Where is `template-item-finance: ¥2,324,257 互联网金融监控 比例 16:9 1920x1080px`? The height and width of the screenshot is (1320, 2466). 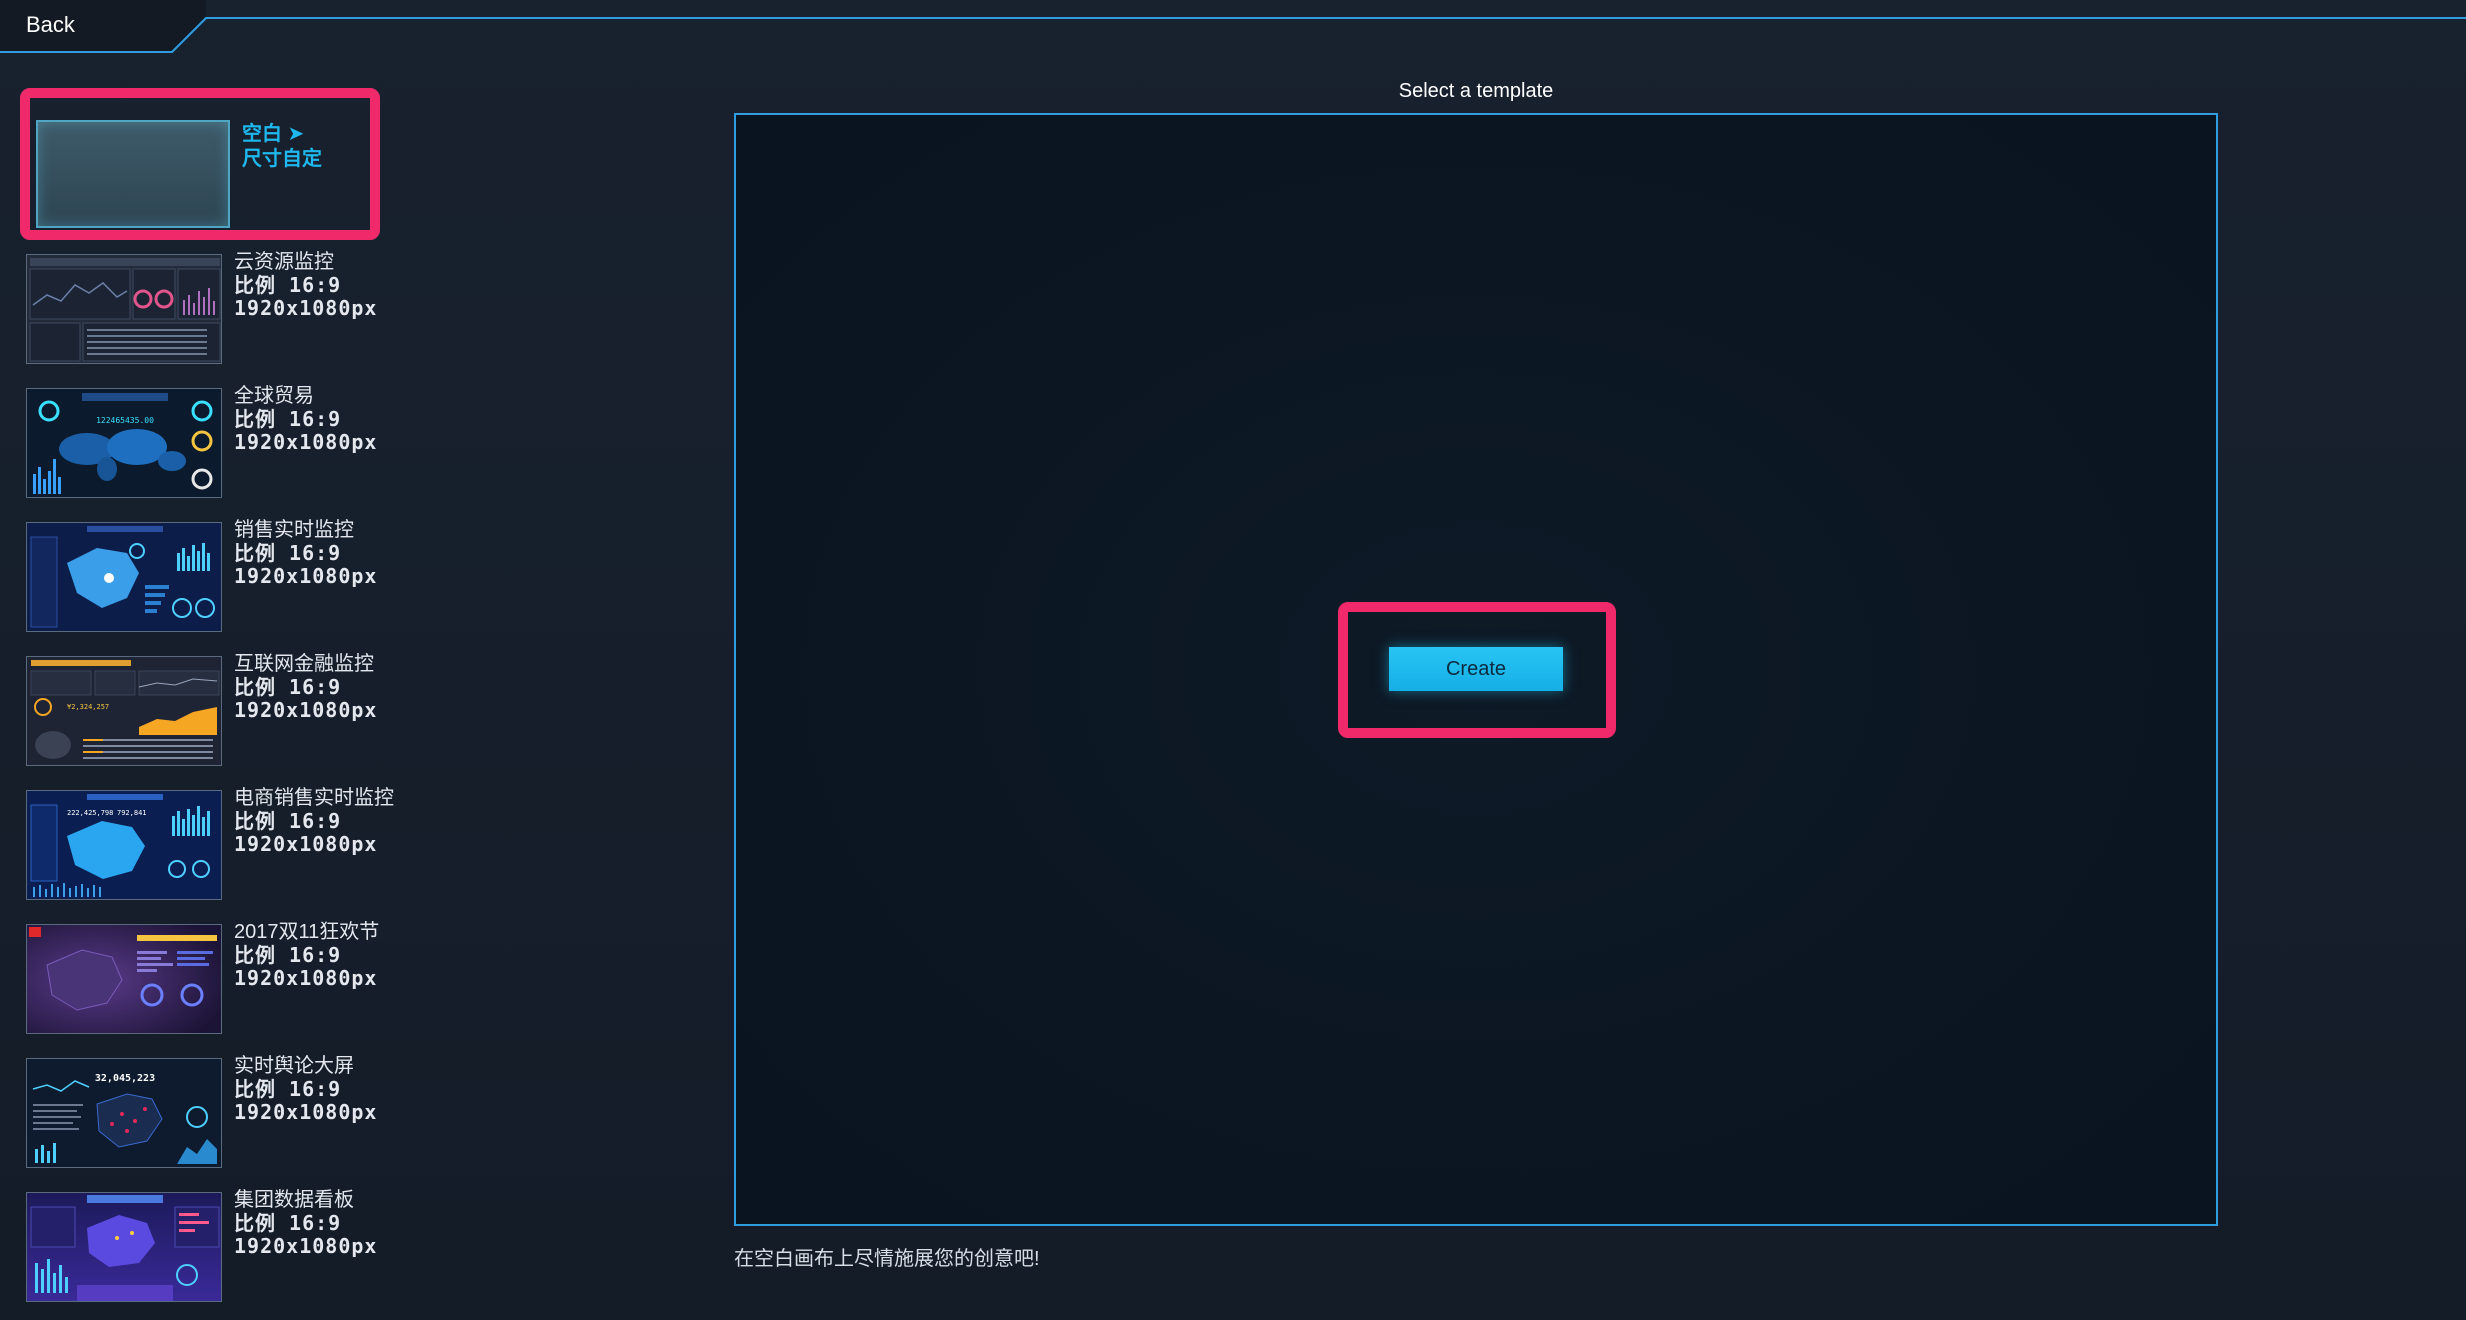 template-item-finance: ¥2,324,257 互联网金融监控 比例 16:9 1920x1080px is located at coordinates (221, 710).